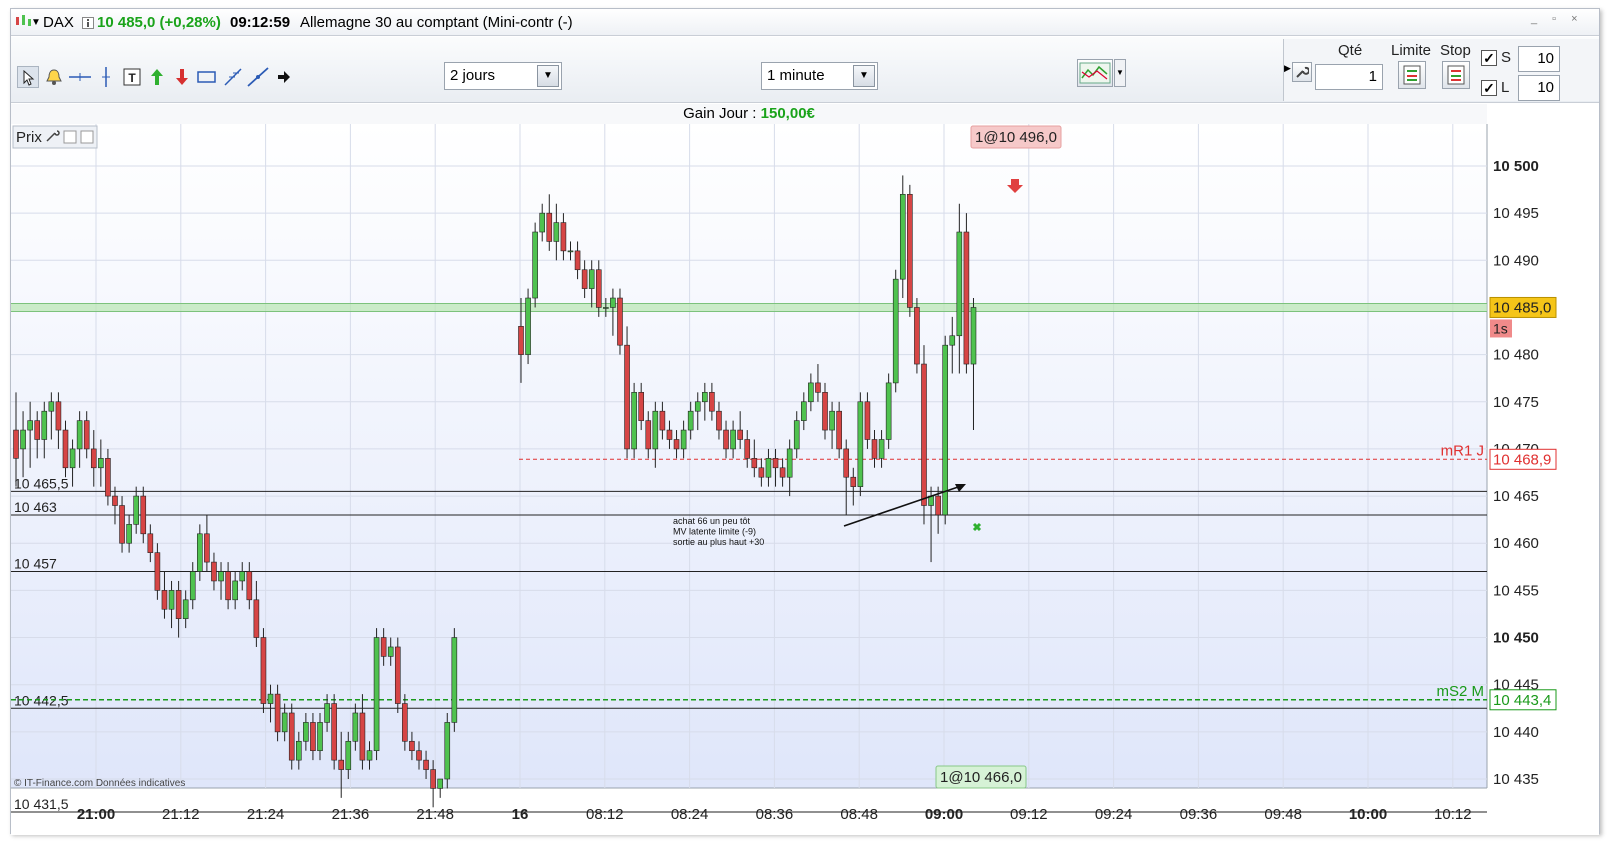 The image size is (1609, 843). I want to click on annotation-line: sortie au plus haut +30, so click(718, 542).